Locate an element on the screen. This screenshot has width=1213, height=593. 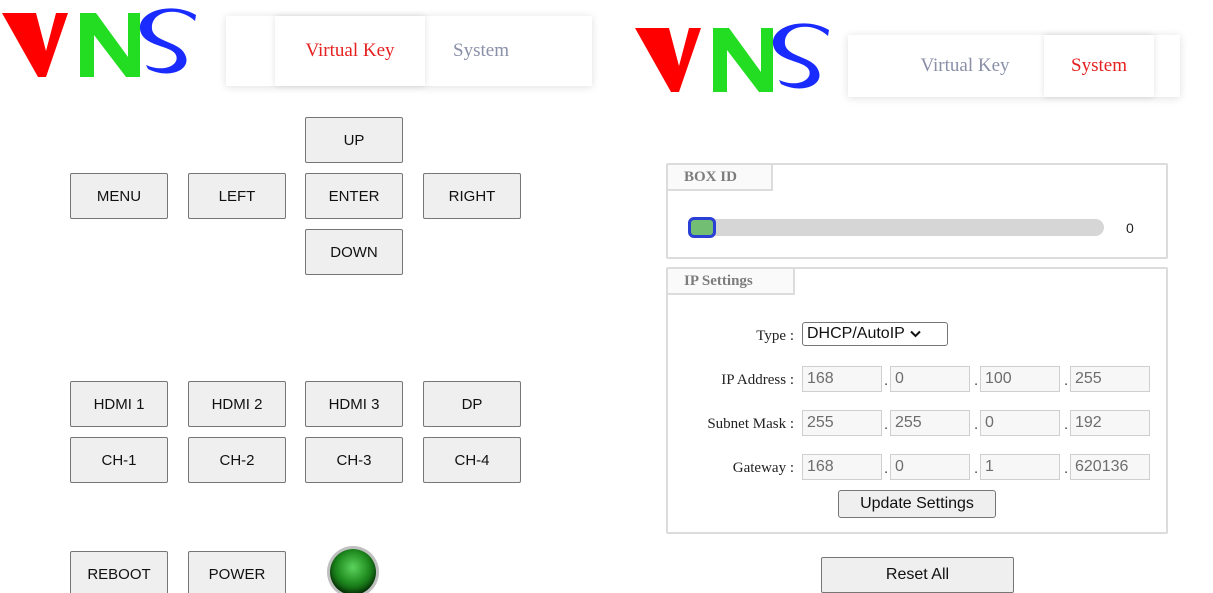
chevron-down-icon is located at coordinates (915, 334).